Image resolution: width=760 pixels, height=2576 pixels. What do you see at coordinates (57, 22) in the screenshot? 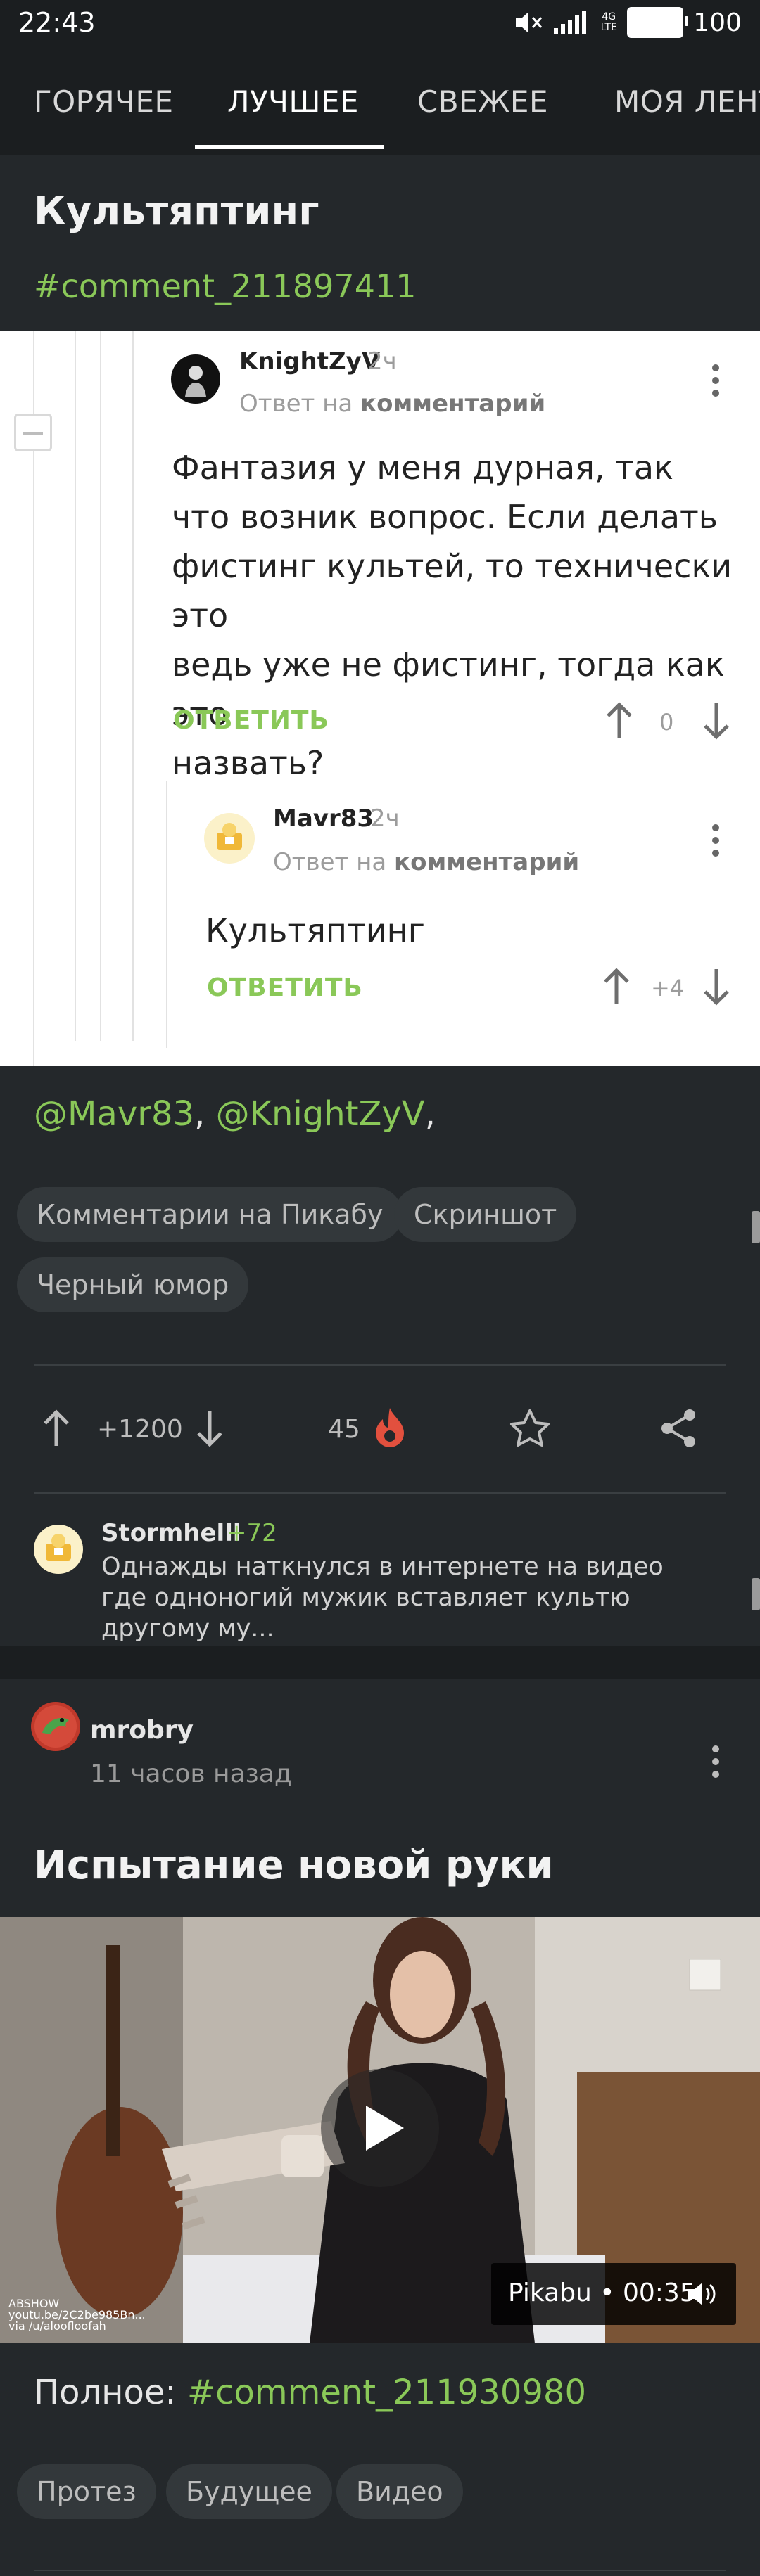
I see `status-time: 22:43` at bounding box center [57, 22].